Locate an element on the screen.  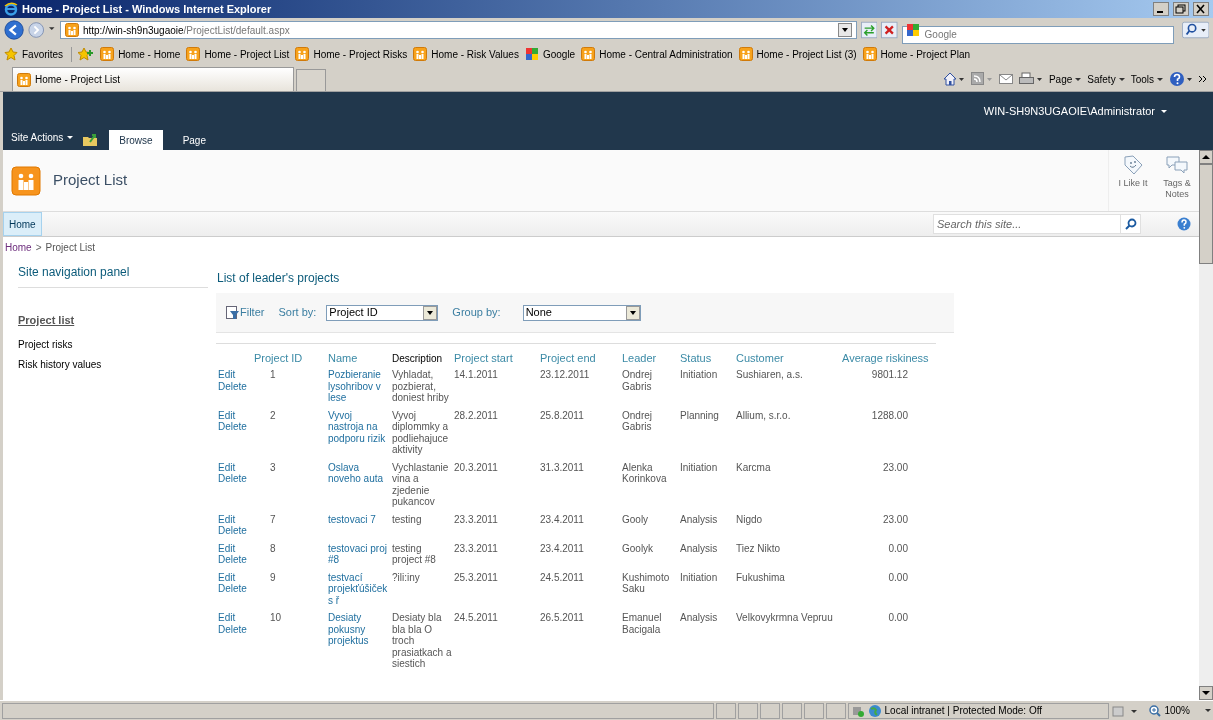
browser-logo-icon is located at coordinates (11, 9).